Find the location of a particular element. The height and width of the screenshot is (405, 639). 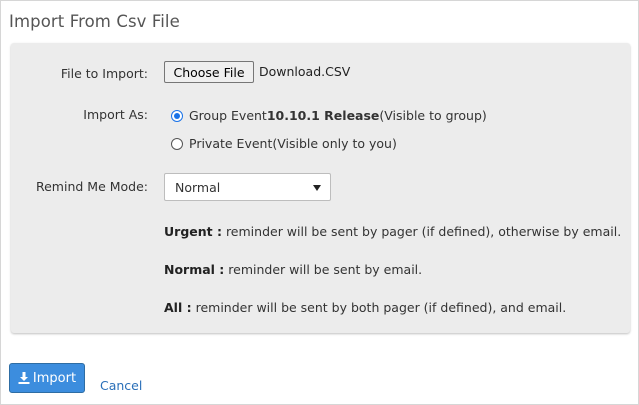

radio-private-event: Private Event(Visible only to you) is located at coordinates (284, 143).